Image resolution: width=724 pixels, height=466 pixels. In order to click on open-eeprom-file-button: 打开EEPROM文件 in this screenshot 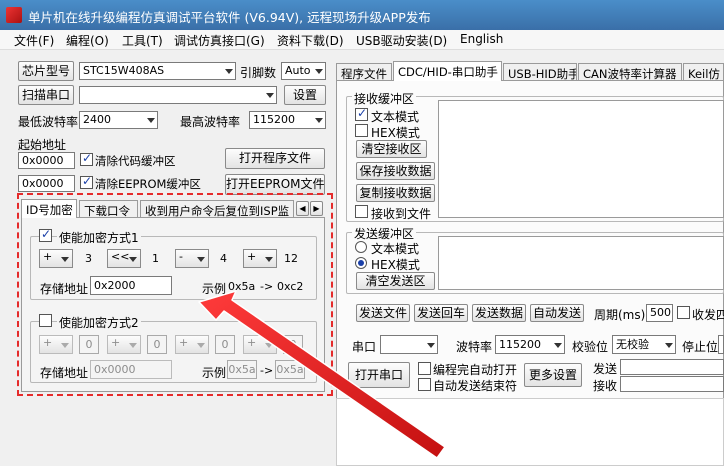, I will do `click(275, 184)`.